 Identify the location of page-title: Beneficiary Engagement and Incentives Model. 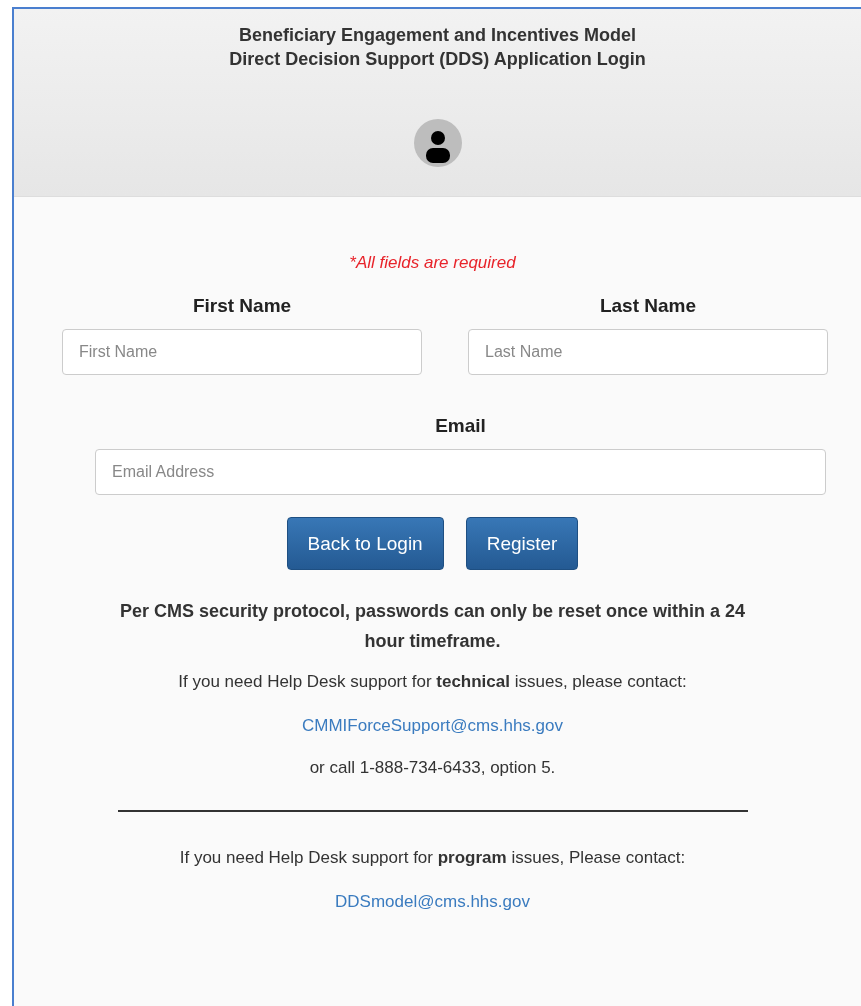
(437, 35).